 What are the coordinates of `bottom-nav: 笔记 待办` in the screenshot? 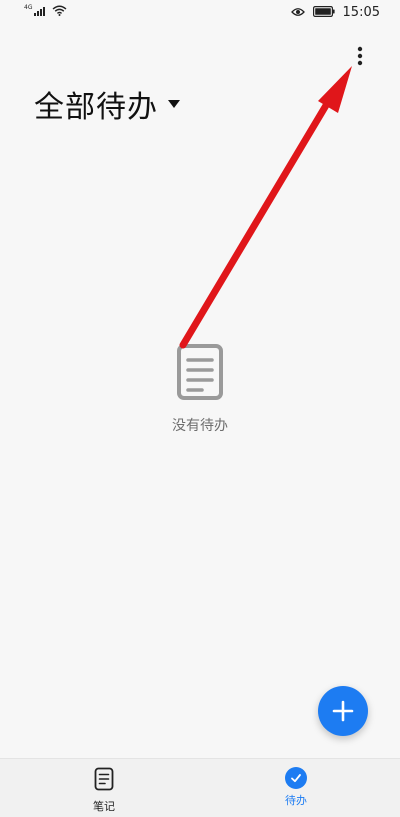 It's located at (200, 787).